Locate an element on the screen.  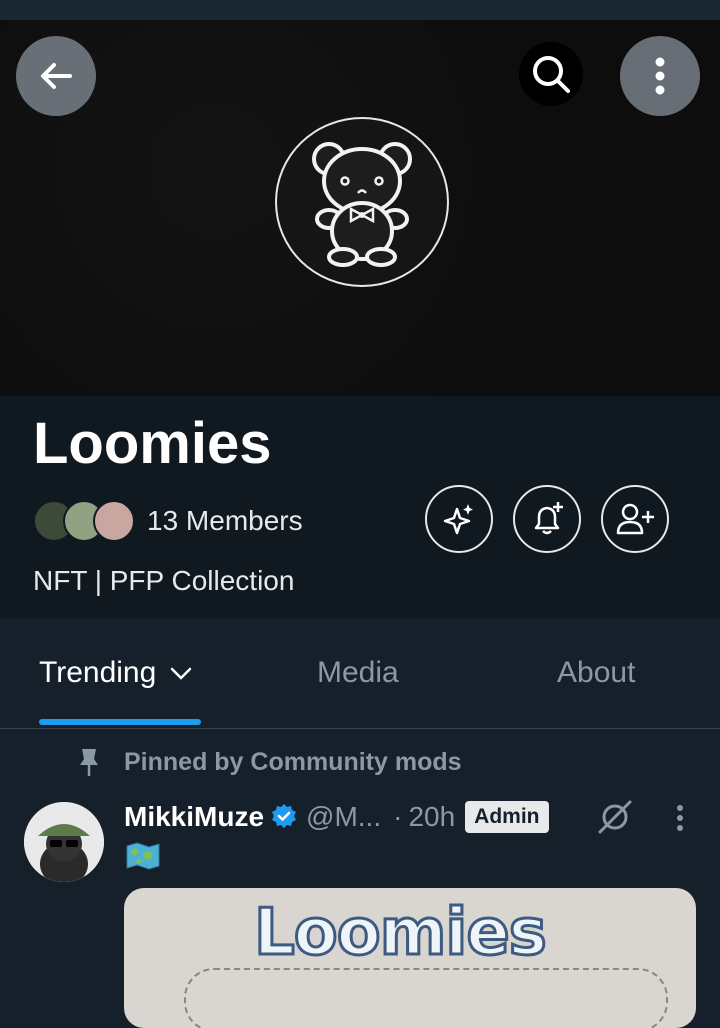
members-count: 13 Members is located at coordinates (225, 520).